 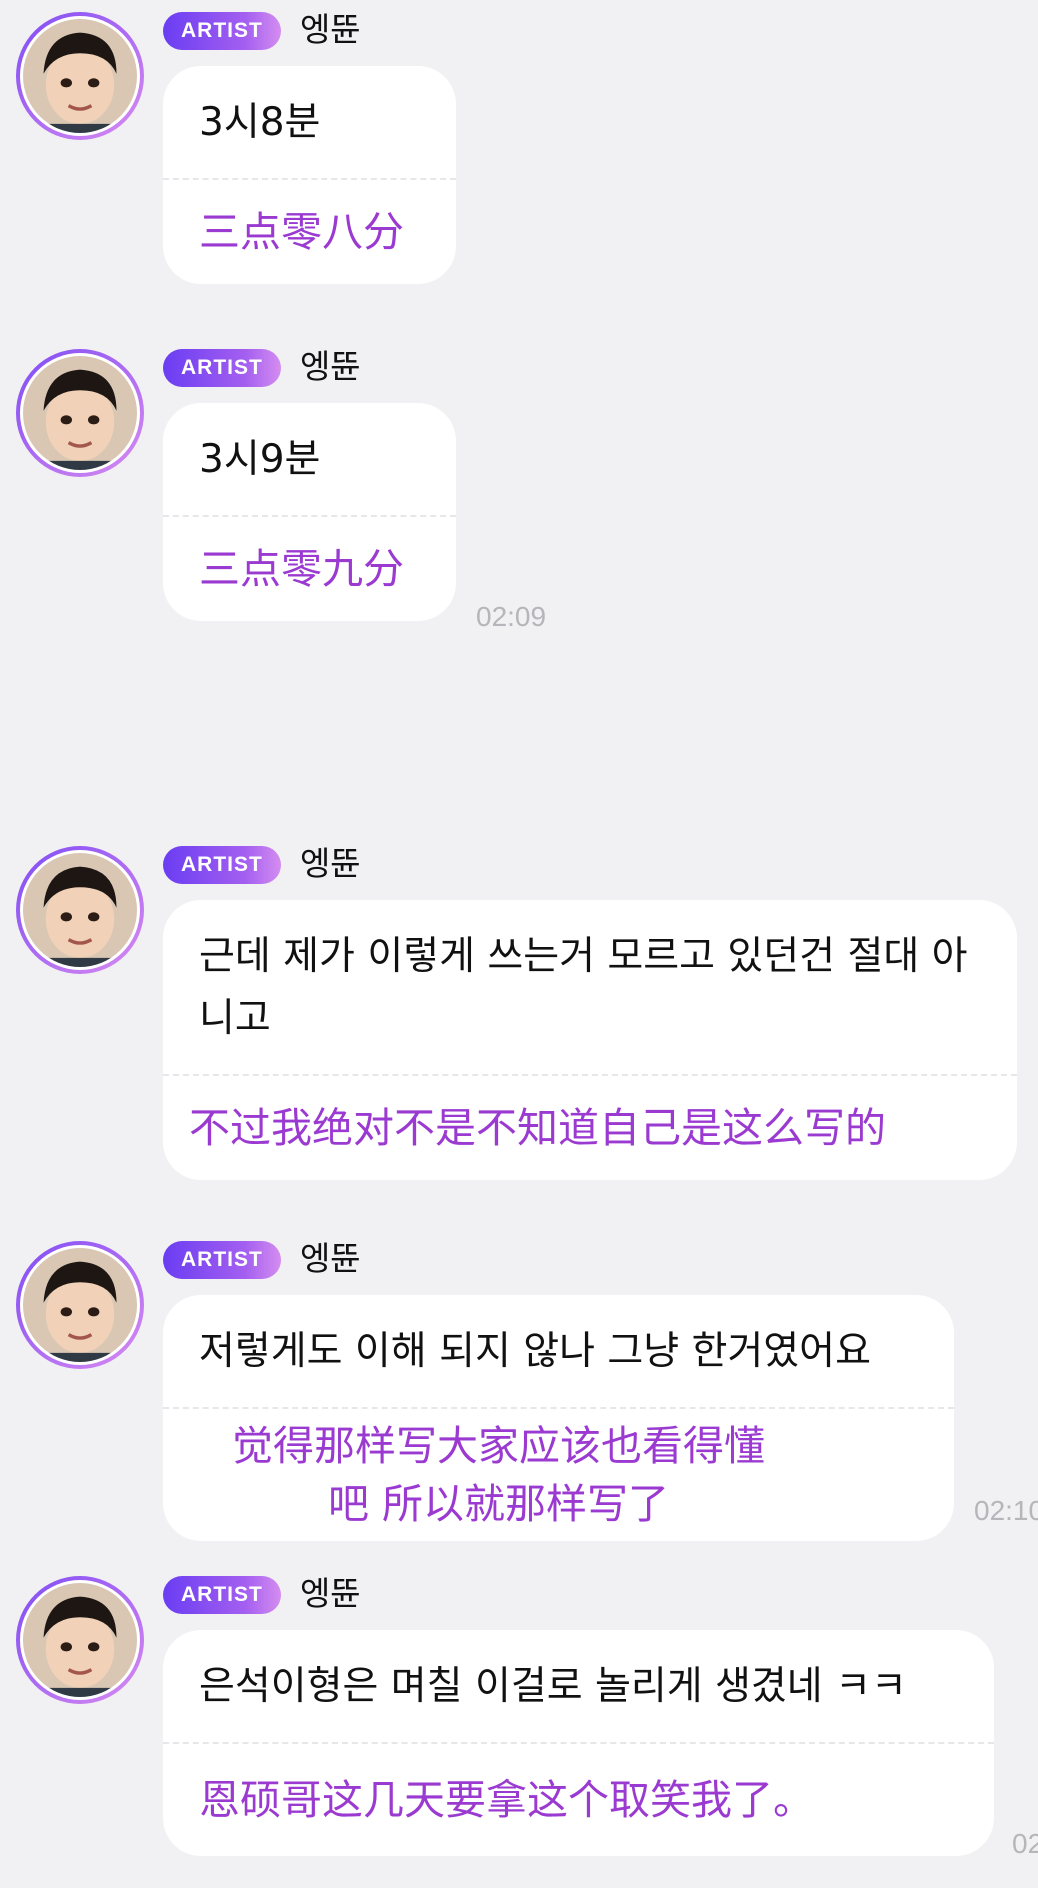 What do you see at coordinates (535, 1351) in the screenshot?
I see `original-text: 저렇게도 이해 되지 않나 그냥 한거였어요` at bounding box center [535, 1351].